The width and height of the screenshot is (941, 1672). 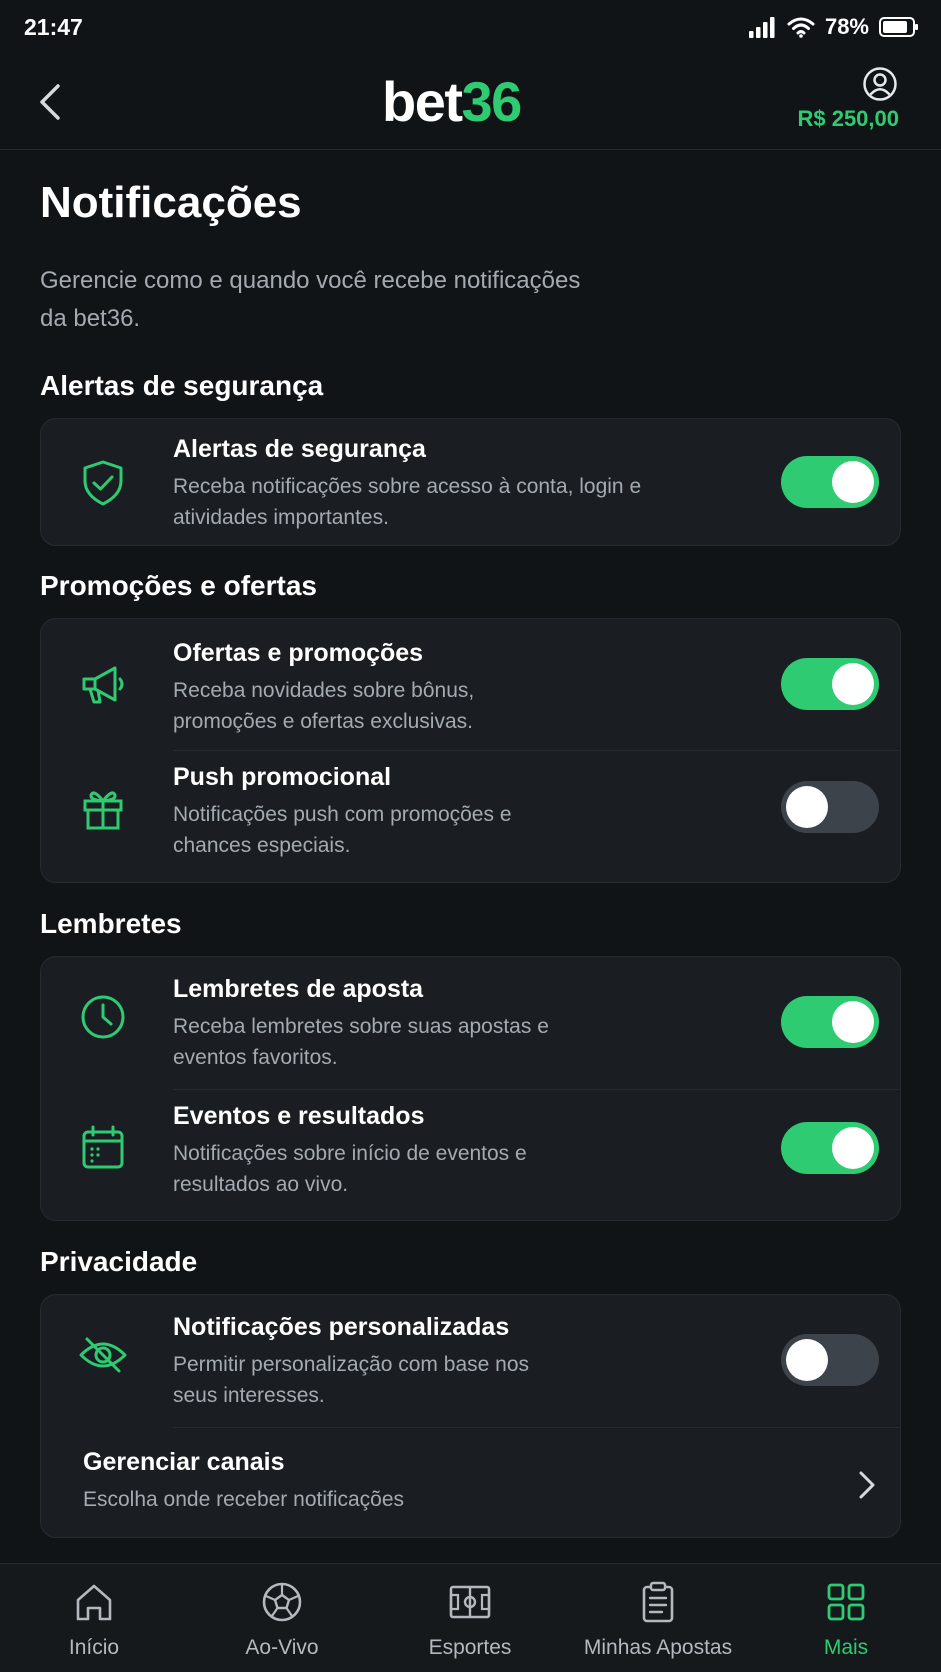 What do you see at coordinates (94, 1647) in the screenshot?
I see `nav-label: Início` at bounding box center [94, 1647].